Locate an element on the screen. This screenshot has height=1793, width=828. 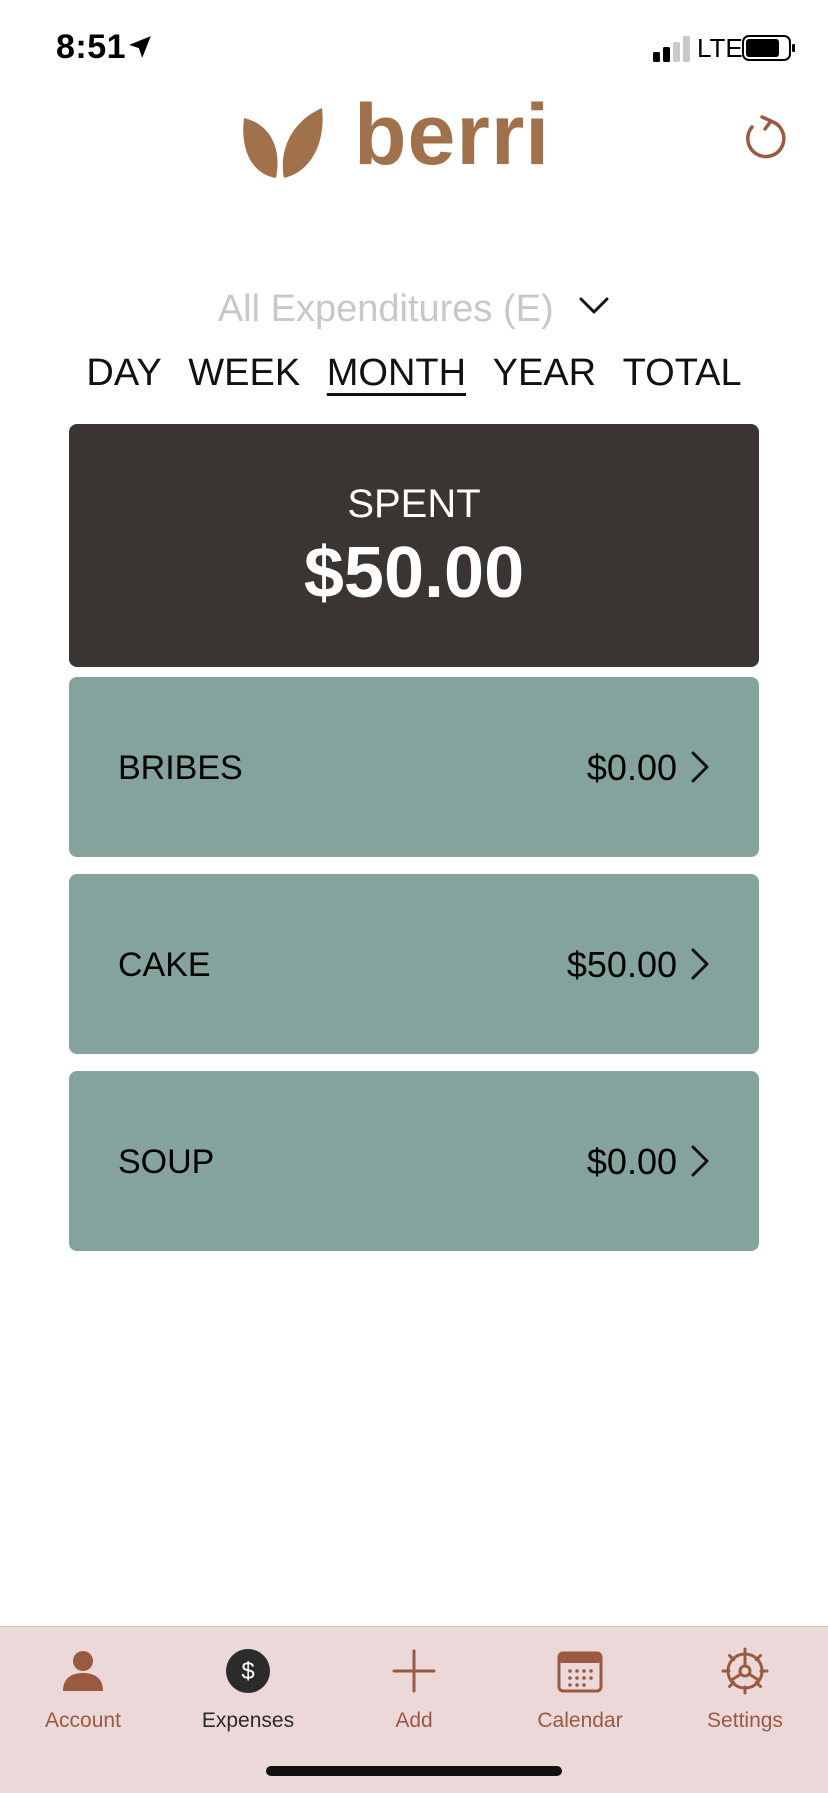
home-indicator is located at coordinates (414, 1771).